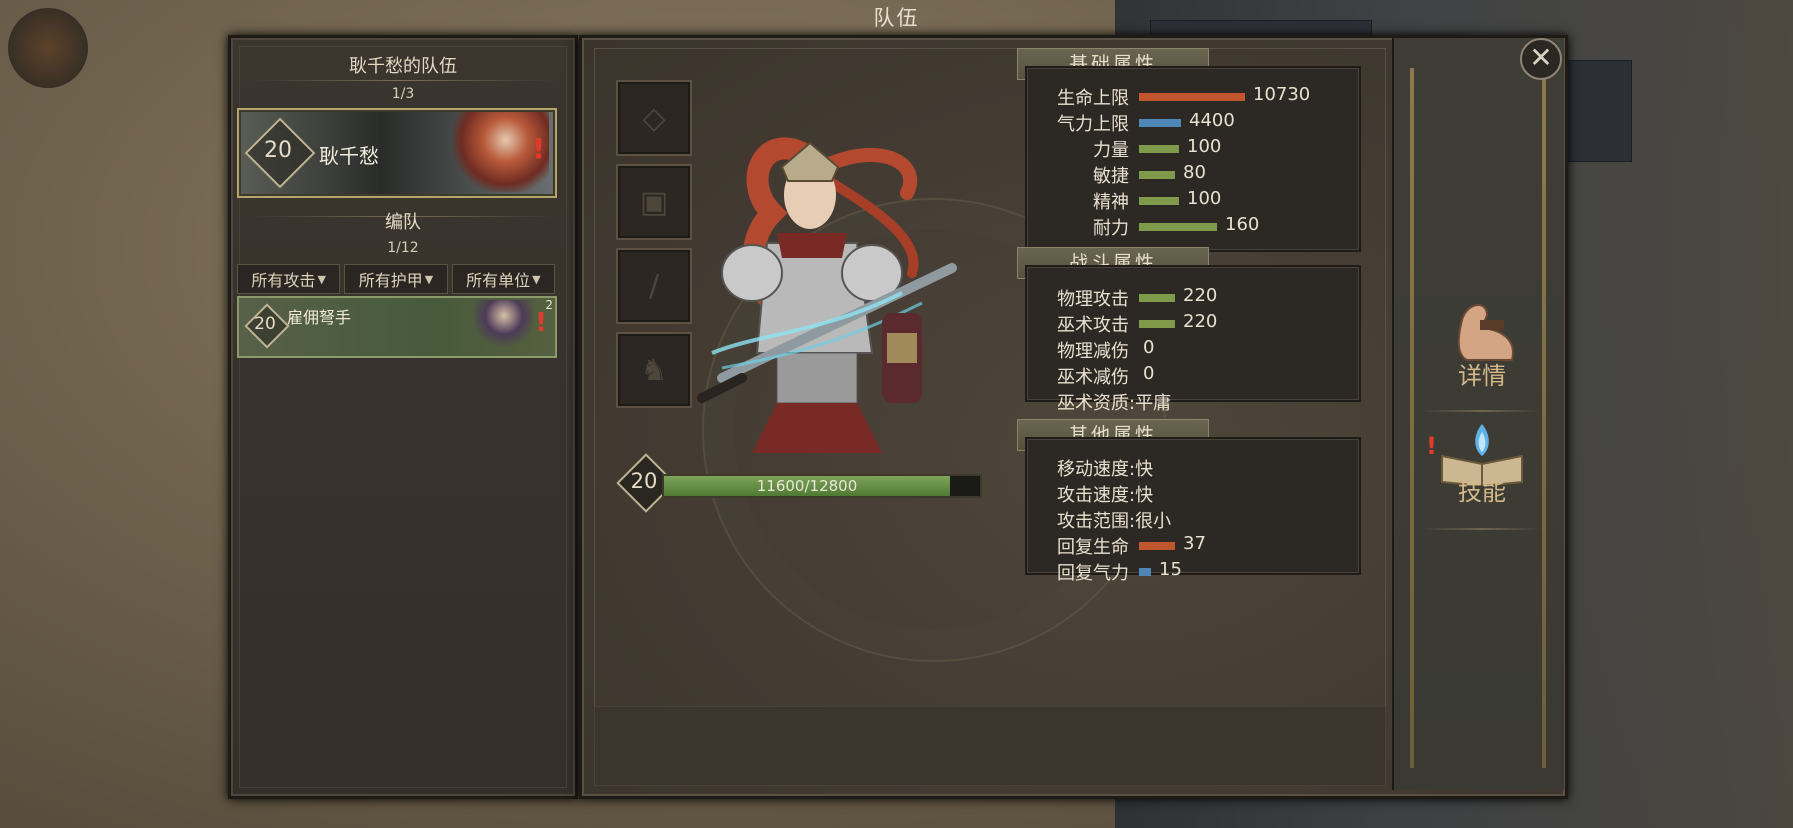 The width and height of the screenshot is (1793, 828). I want to click on side-menu: 详情 技能 !, so click(1478, 414).